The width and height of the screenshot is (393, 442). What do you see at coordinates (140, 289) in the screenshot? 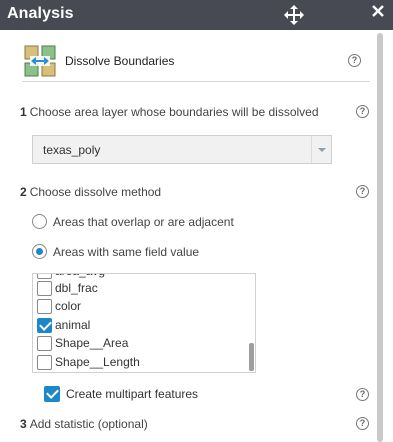
I see `list-item: dbl_frac` at bounding box center [140, 289].